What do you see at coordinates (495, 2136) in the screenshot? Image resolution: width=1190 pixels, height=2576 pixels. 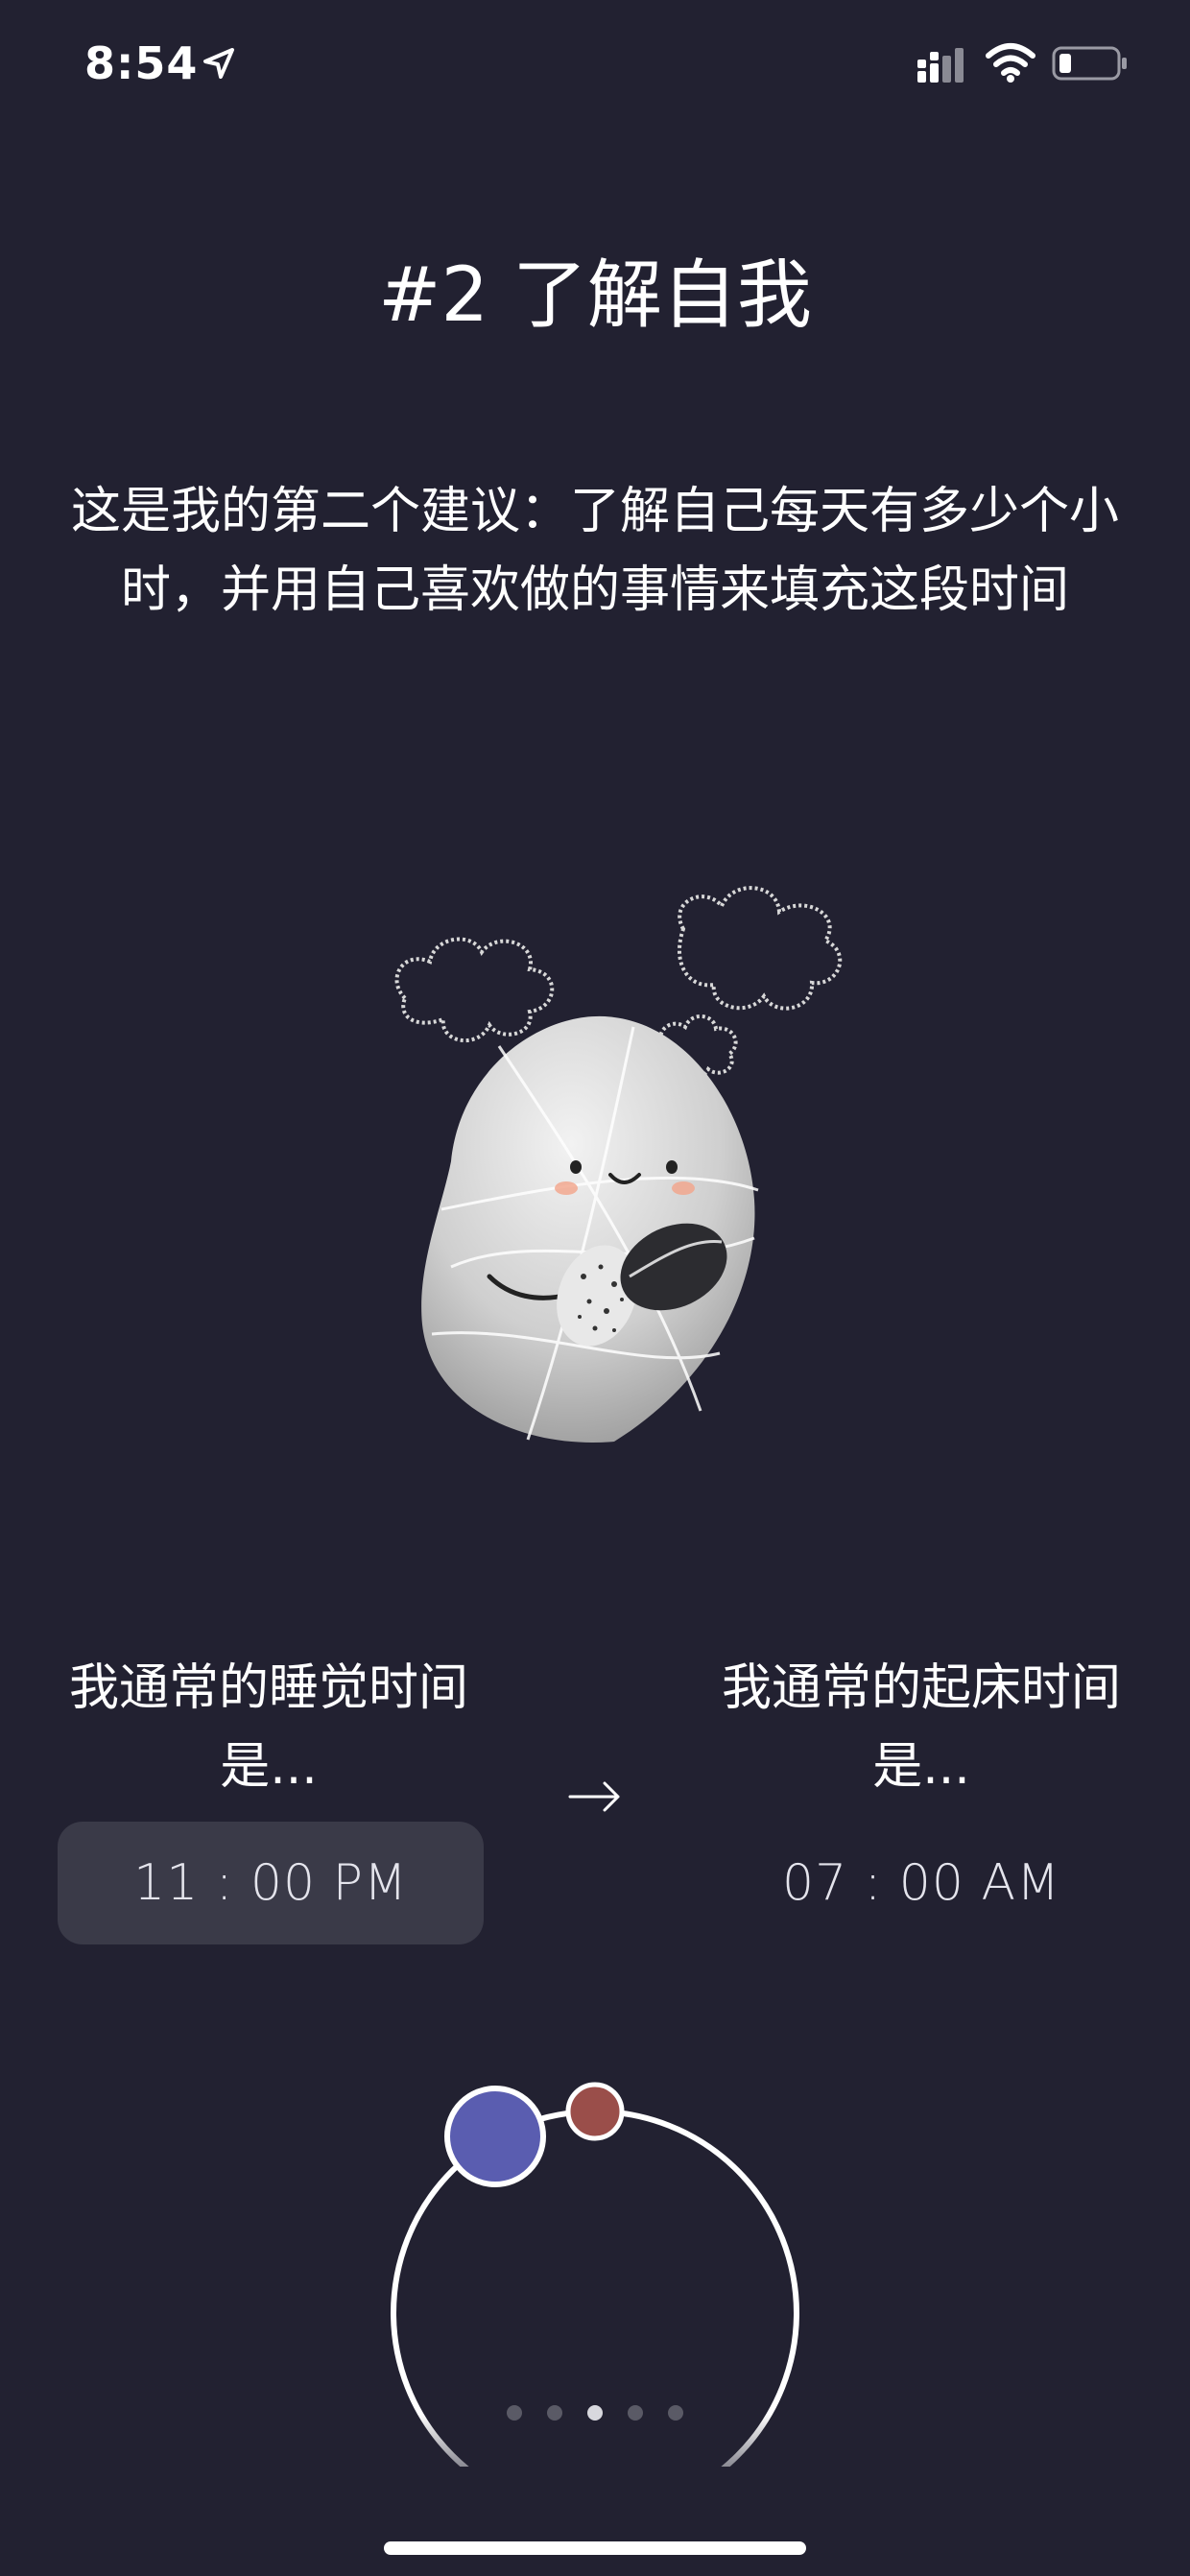 I see `bedtime-handle` at bounding box center [495, 2136].